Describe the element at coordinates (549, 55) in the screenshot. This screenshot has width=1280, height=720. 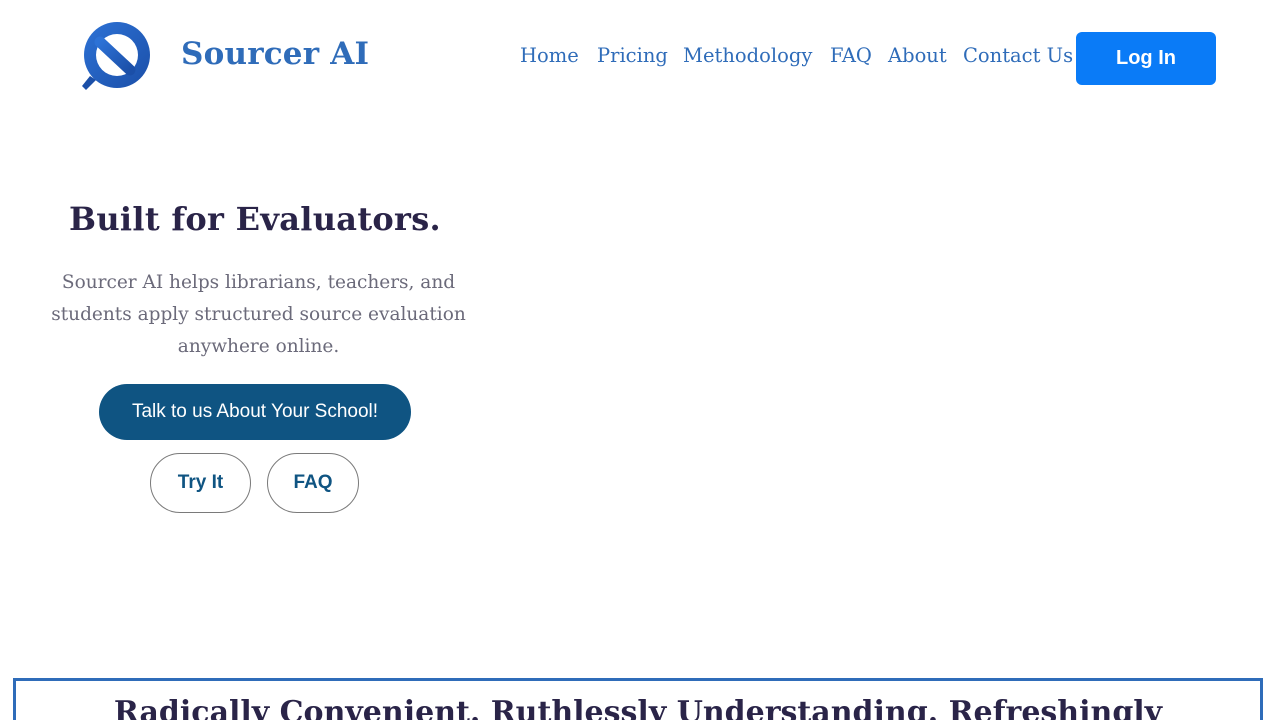
I see `nav-home: Home` at that location.